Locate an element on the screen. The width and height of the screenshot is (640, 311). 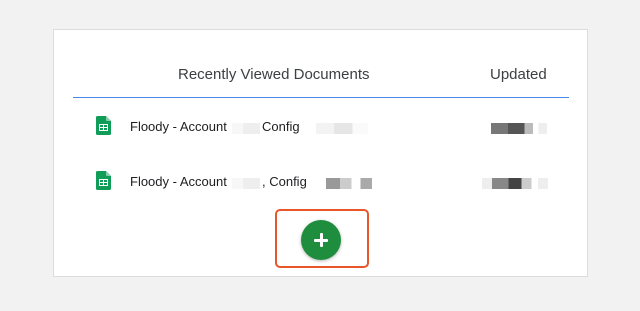
header-divider is located at coordinates (321, 97).